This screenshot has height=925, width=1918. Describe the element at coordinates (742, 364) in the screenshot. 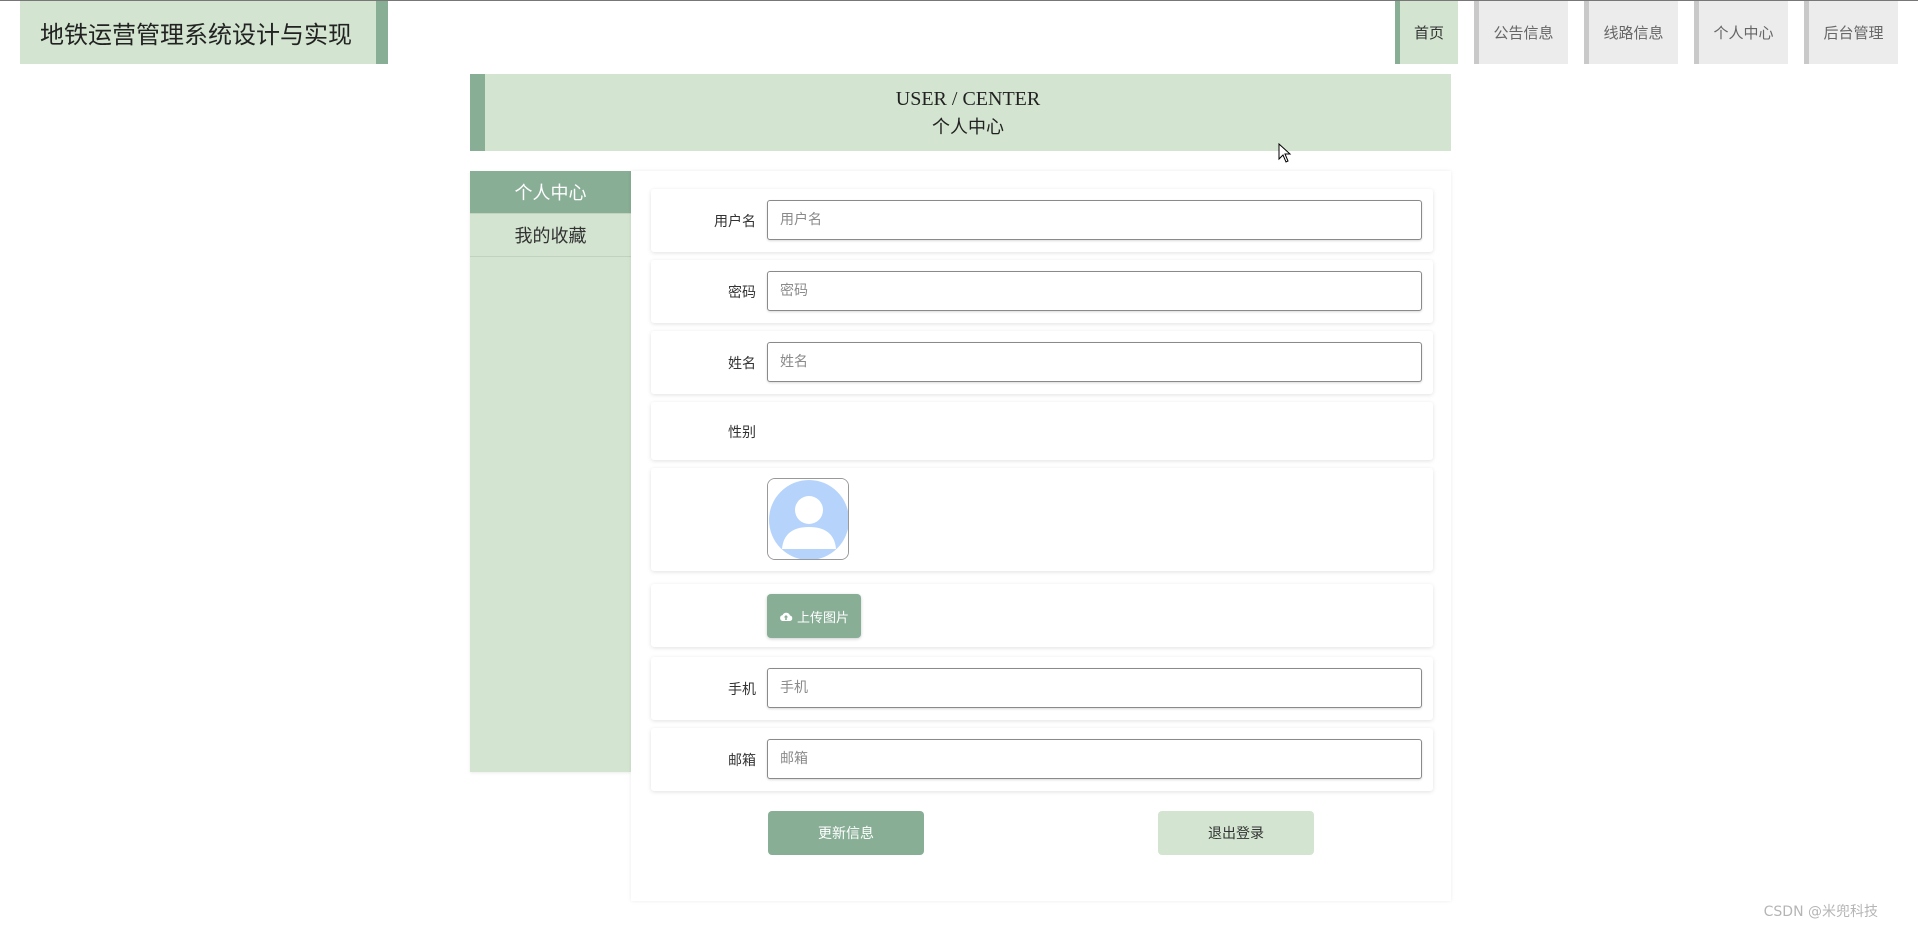

I see `name-label: 姓名` at that location.